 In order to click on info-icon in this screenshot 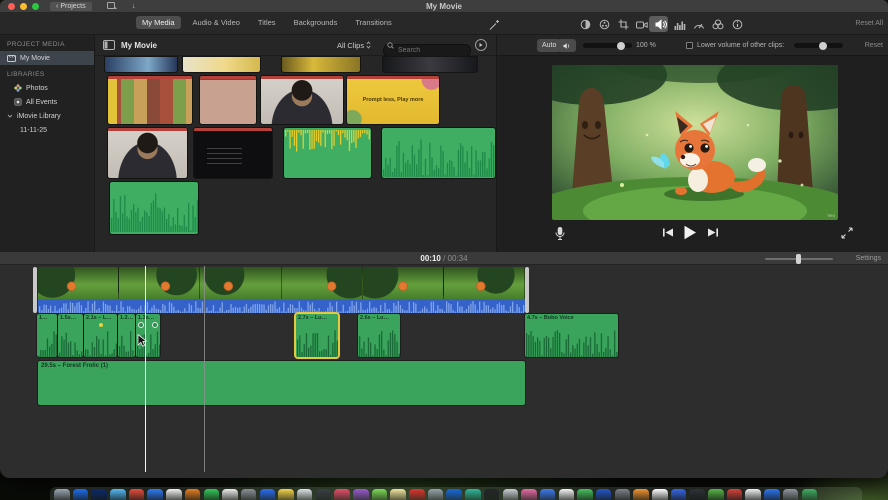, I will do `click(737, 24)`.